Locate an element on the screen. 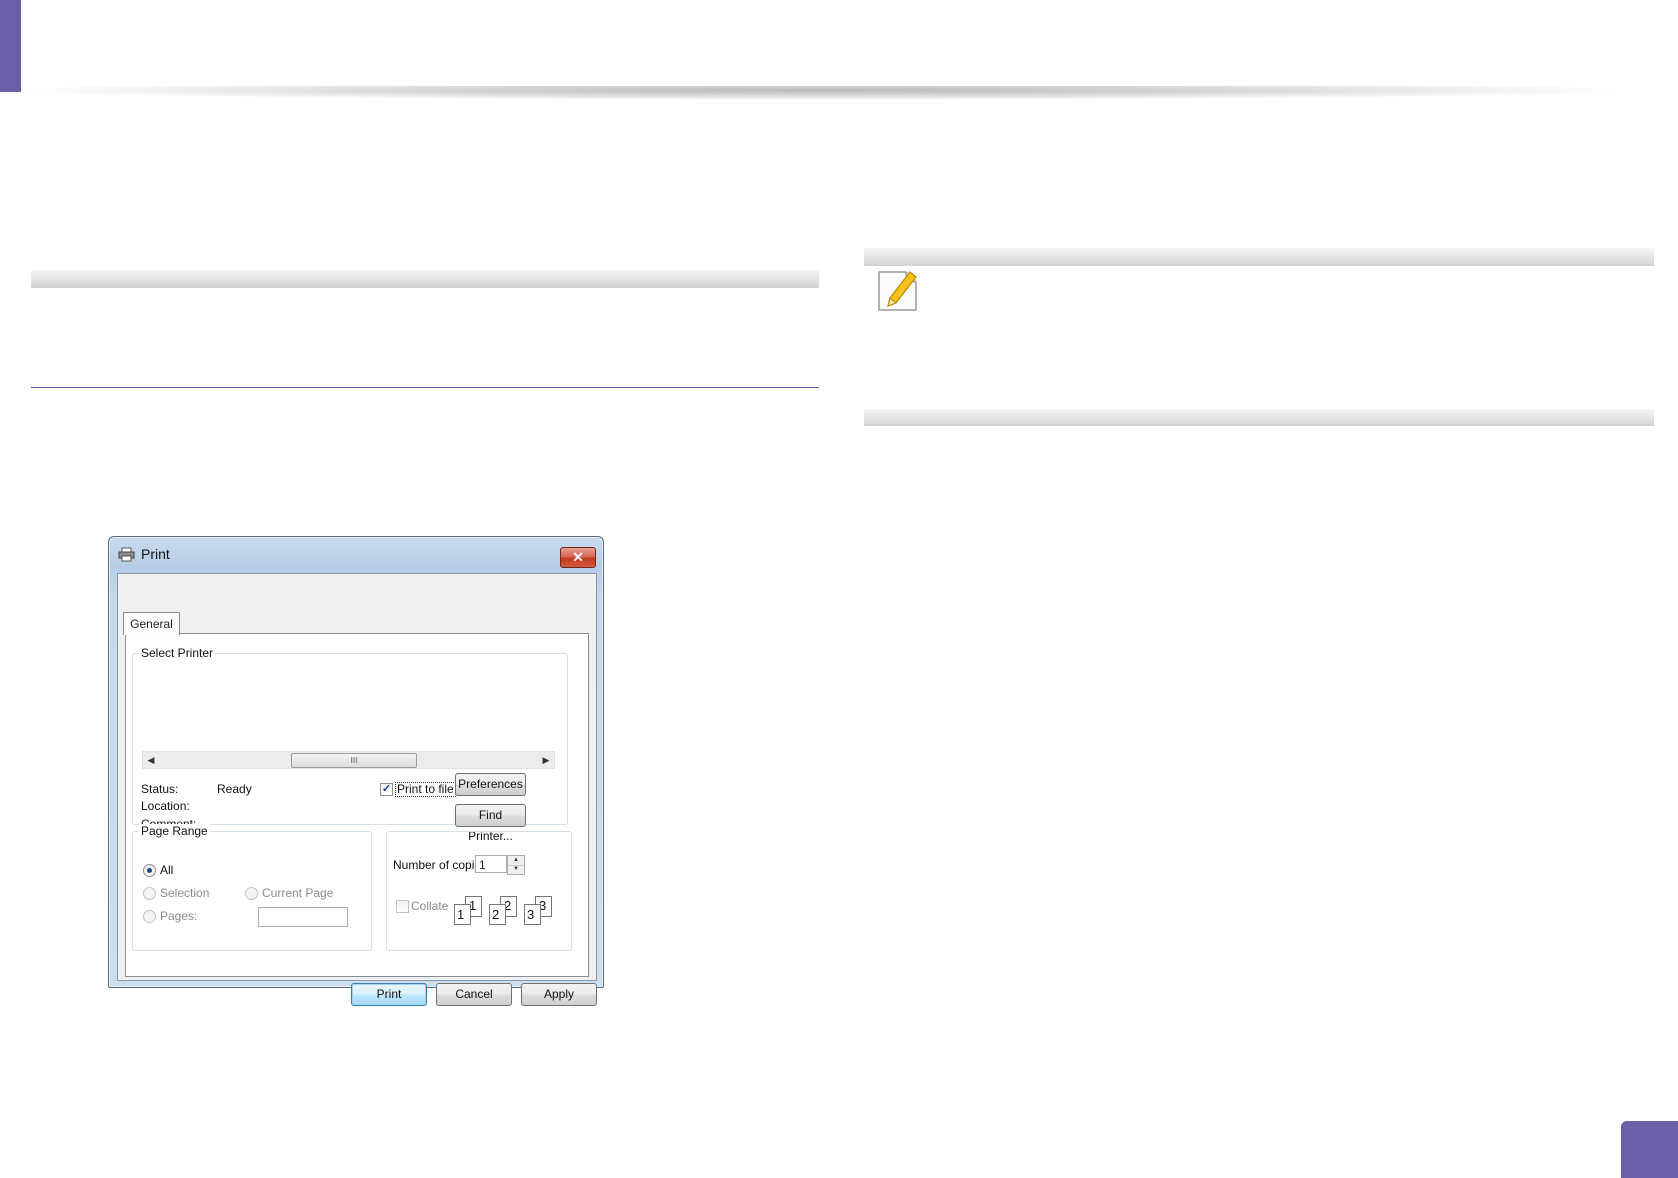  collate-sheet-front: 3 is located at coordinates (532, 914).